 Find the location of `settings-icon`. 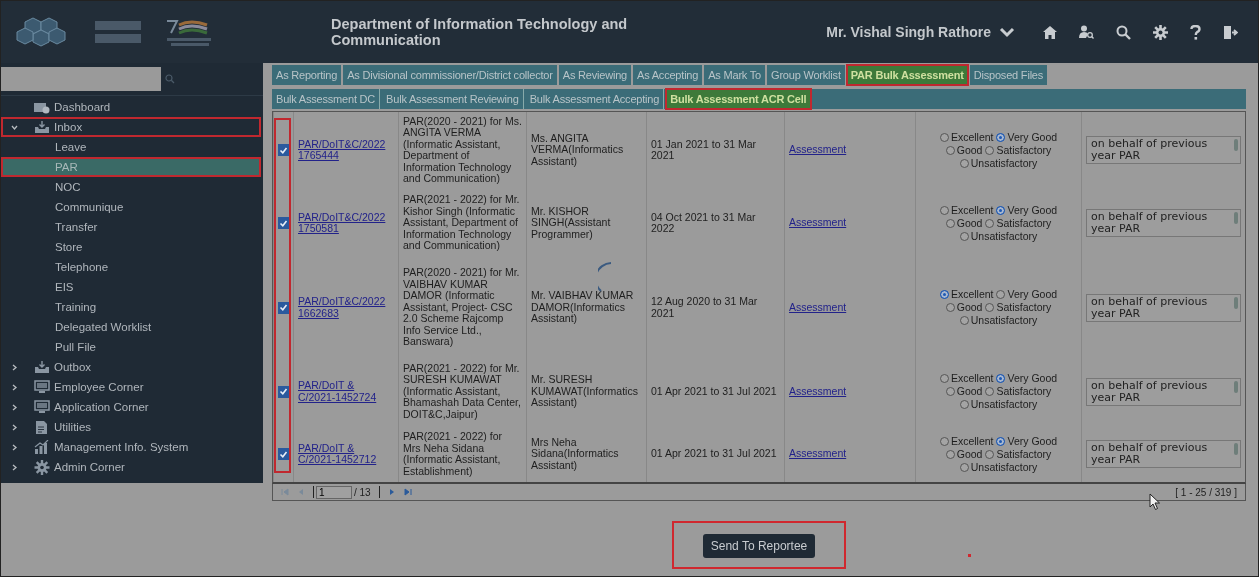

settings-icon is located at coordinates (1160, 32).